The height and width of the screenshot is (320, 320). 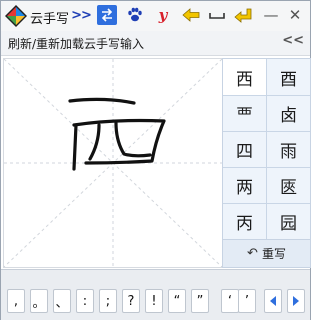 I want to click on app-logo-icon, so click(x=16, y=16).